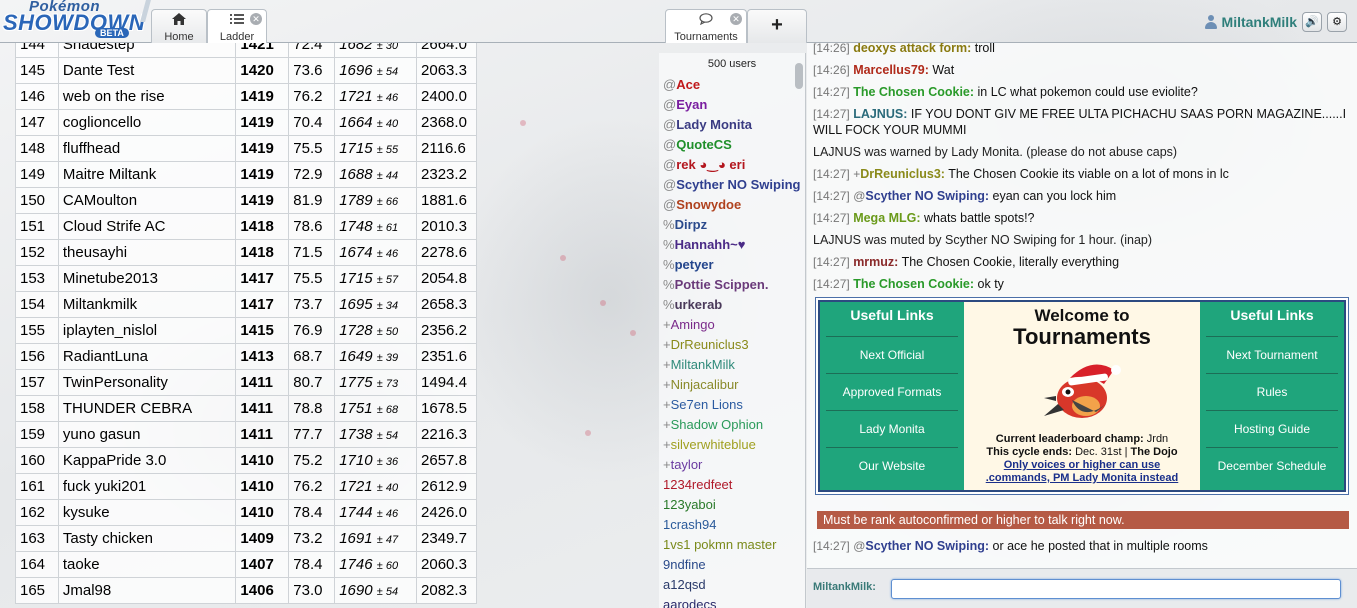 This screenshot has width=1357, height=608. Describe the element at coordinates (891, 70) in the screenshot. I see `sender-name: Marcellus79:` at that location.